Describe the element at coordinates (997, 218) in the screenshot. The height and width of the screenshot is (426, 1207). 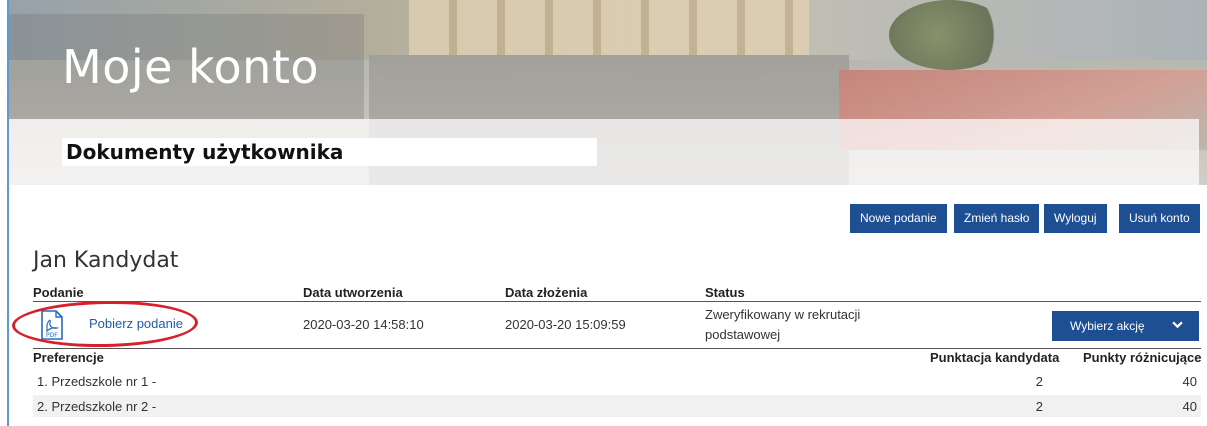
I see `change-password-button: Zmień hasło` at that location.